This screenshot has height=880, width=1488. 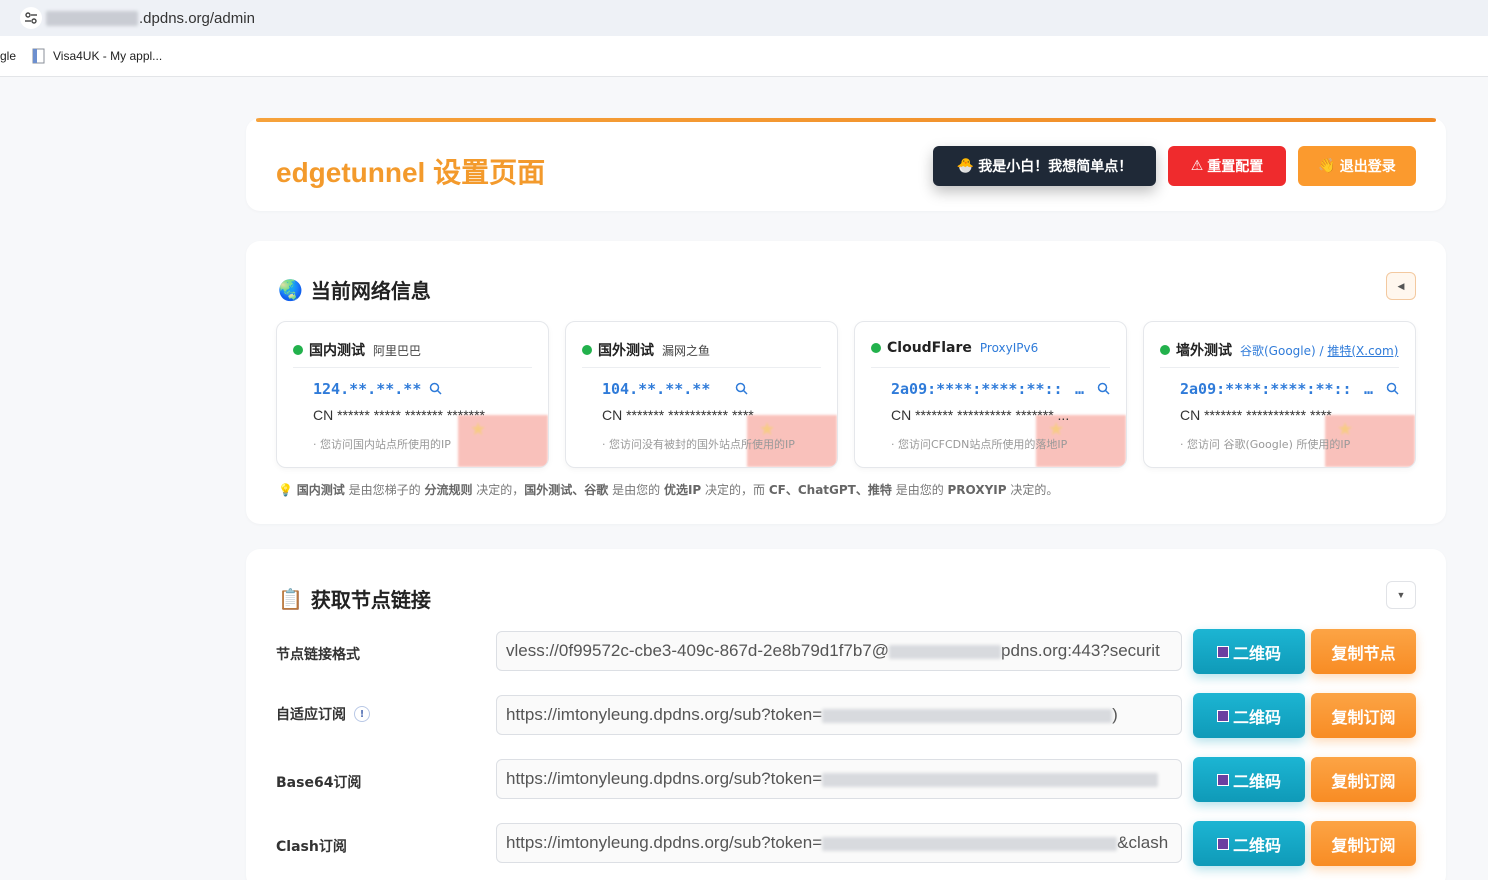 What do you see at coordinates (682, 490) in the screenshot?
I see `note-part: 优选IP` at bounding box center [682, 490].